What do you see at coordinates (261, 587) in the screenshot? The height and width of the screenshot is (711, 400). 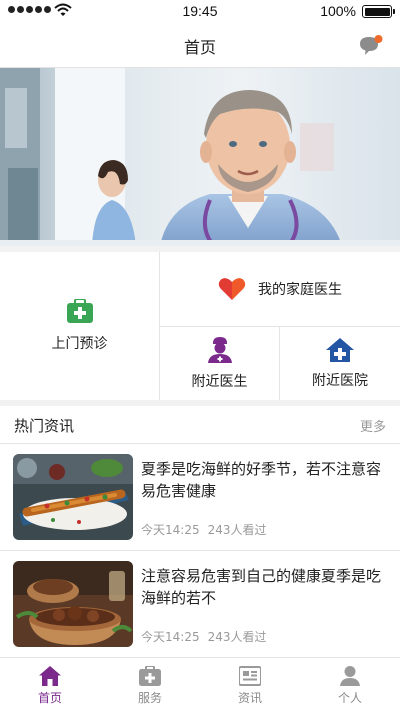 I see `news-item-title: 注意容易危害到自己的健康夏季是吃海鲜的若不` at bounding box center [261, 587].